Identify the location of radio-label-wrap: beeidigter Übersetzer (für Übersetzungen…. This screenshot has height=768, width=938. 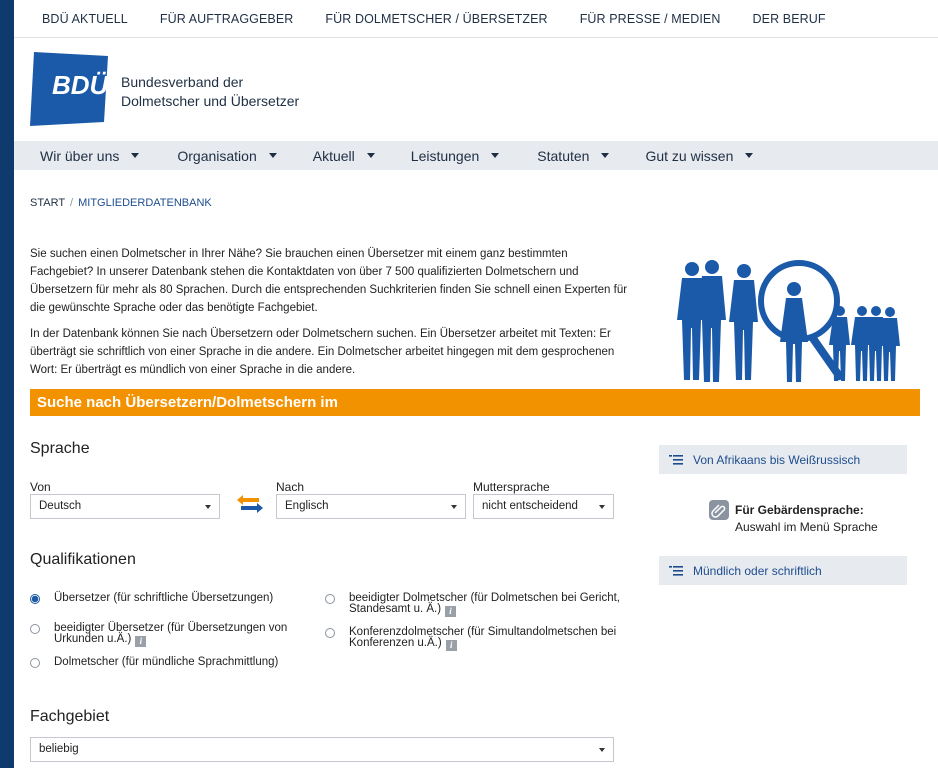
(187, 634).